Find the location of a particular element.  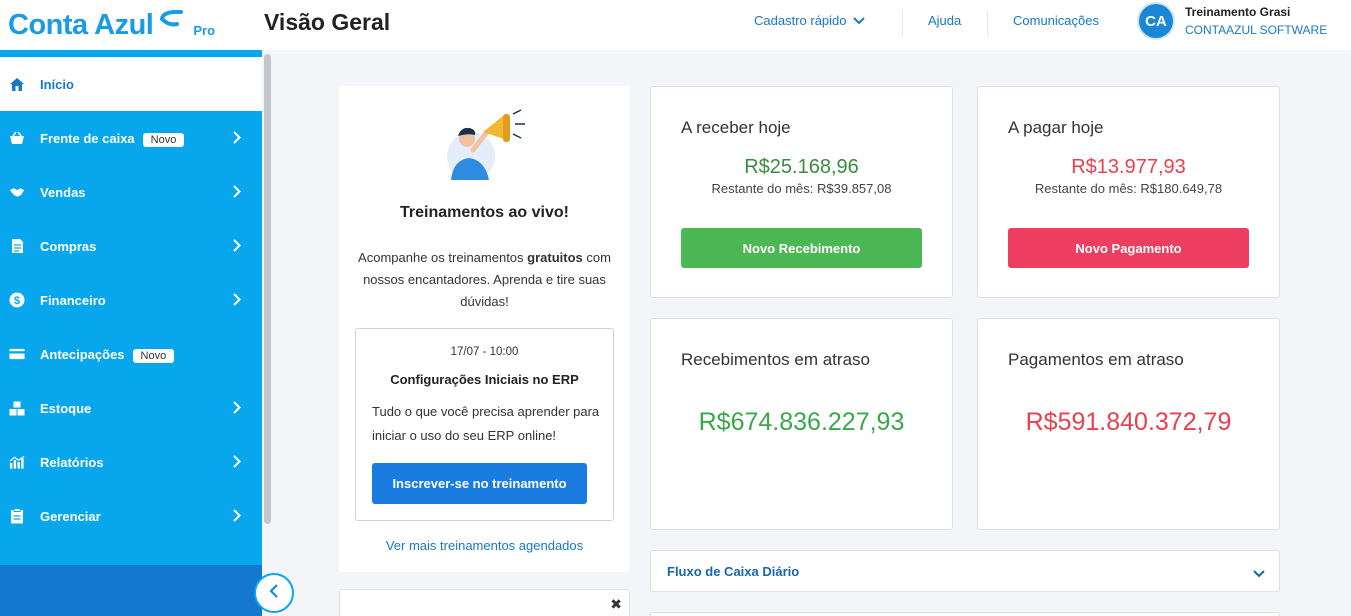

communications-link: Comunicações is located at coordinates (1056, 20).